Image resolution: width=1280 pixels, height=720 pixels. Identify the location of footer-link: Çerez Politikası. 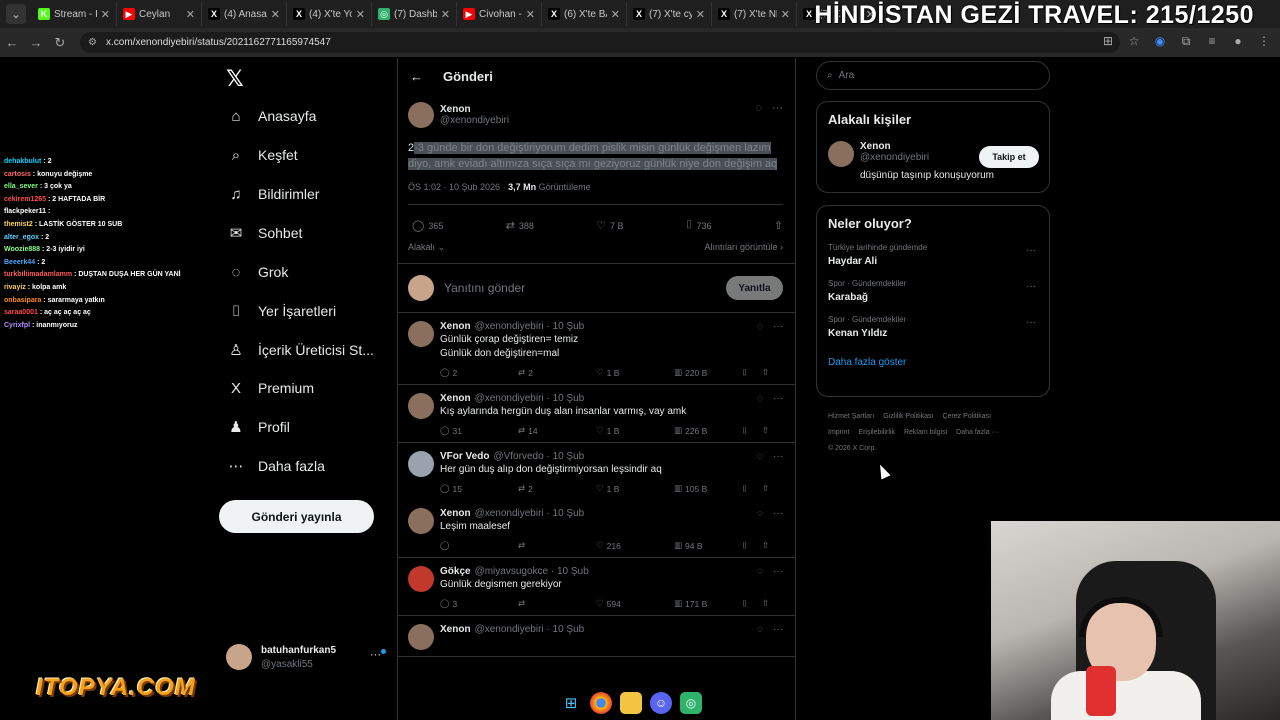
(966, 416).